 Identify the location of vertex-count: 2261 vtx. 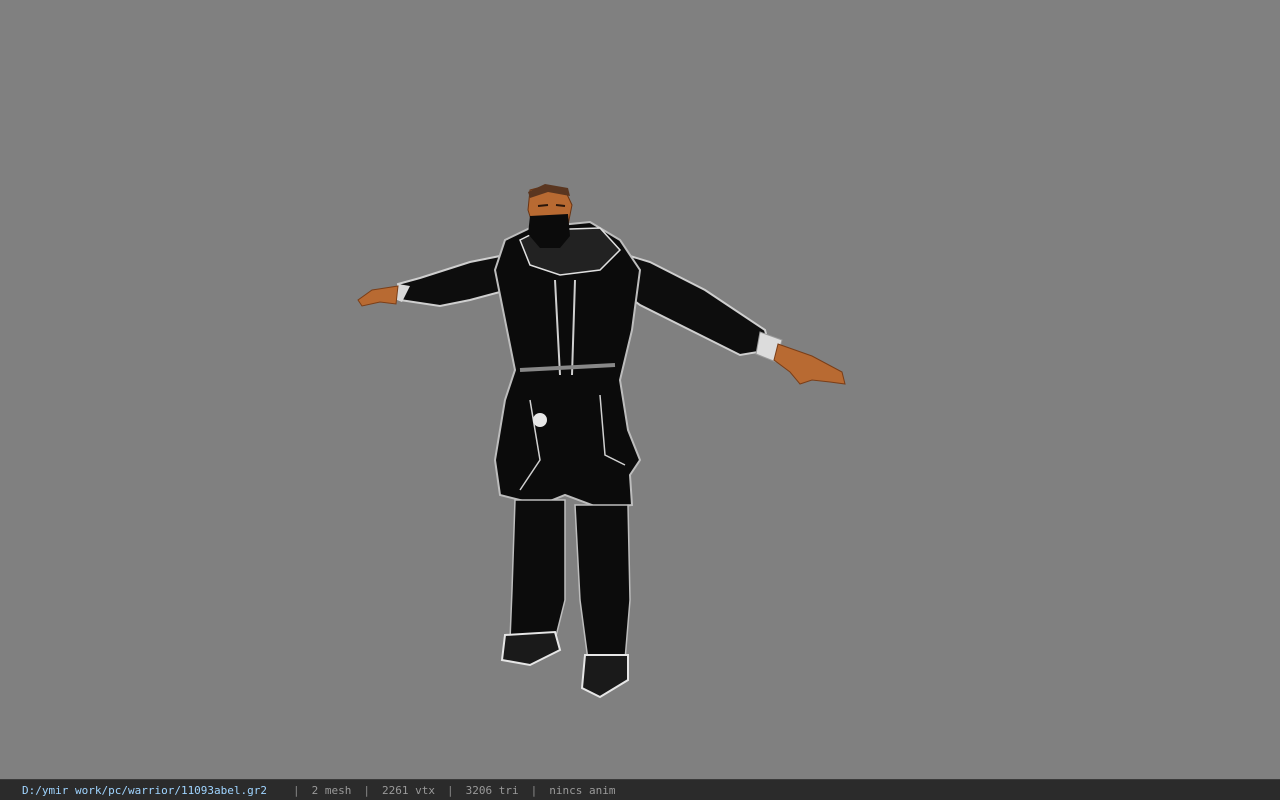
(409, 790).